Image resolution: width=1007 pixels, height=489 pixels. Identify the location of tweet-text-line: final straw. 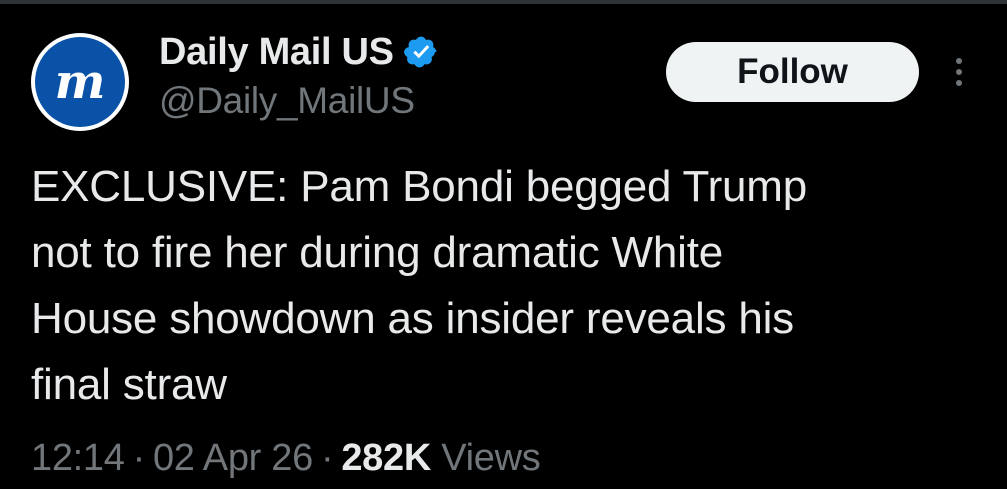
(129, 384).